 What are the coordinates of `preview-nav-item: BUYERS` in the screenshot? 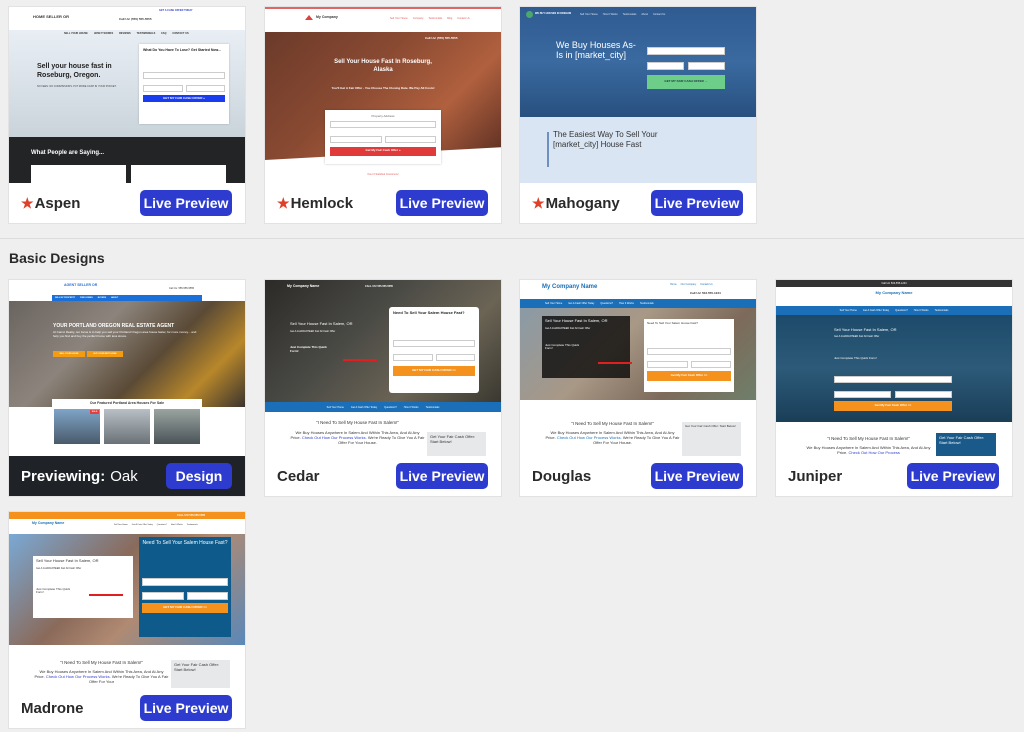 It's located at (102, 297).